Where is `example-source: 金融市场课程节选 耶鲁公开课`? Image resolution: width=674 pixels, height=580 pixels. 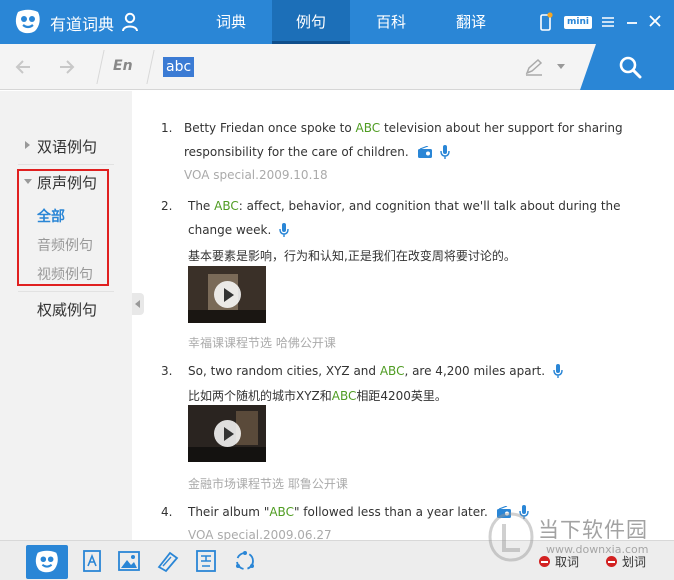 example-source: 金融市场课程节选 耶鲁公开课 is located at coordinates (268, 483).